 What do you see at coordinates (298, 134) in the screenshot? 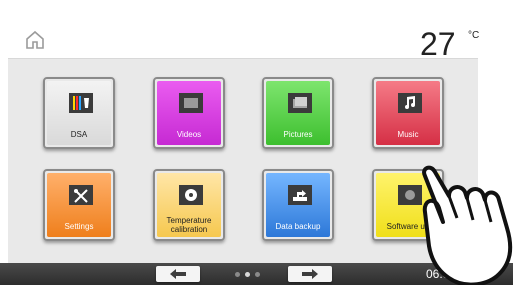
I see `tile-pictures-label: Pictures` at bounding box center [298, 134].